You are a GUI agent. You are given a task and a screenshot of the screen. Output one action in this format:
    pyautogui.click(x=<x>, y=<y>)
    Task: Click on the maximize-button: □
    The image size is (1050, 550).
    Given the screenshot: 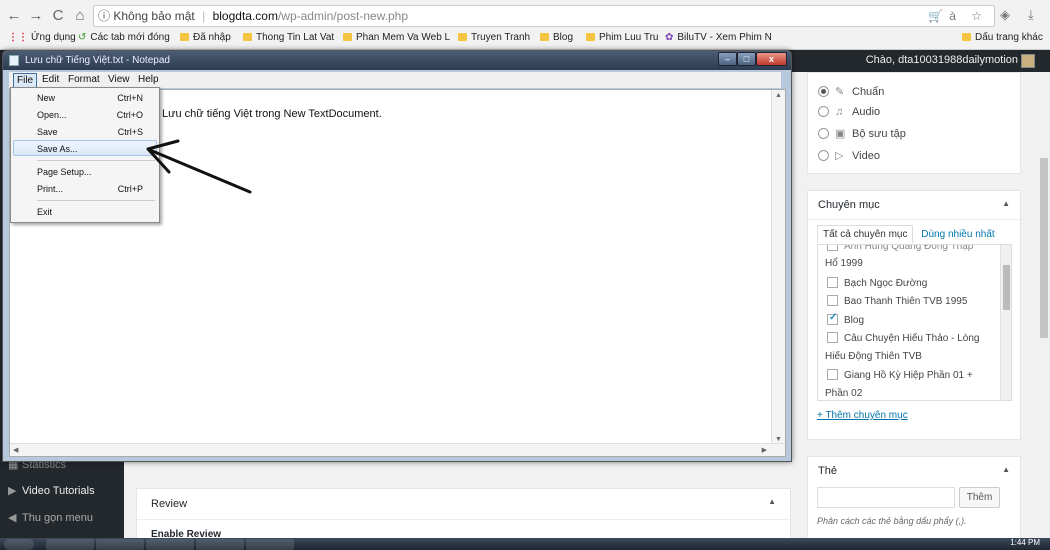 What is the action you would take?
    pyautogui.click(x=746, y=59)
    